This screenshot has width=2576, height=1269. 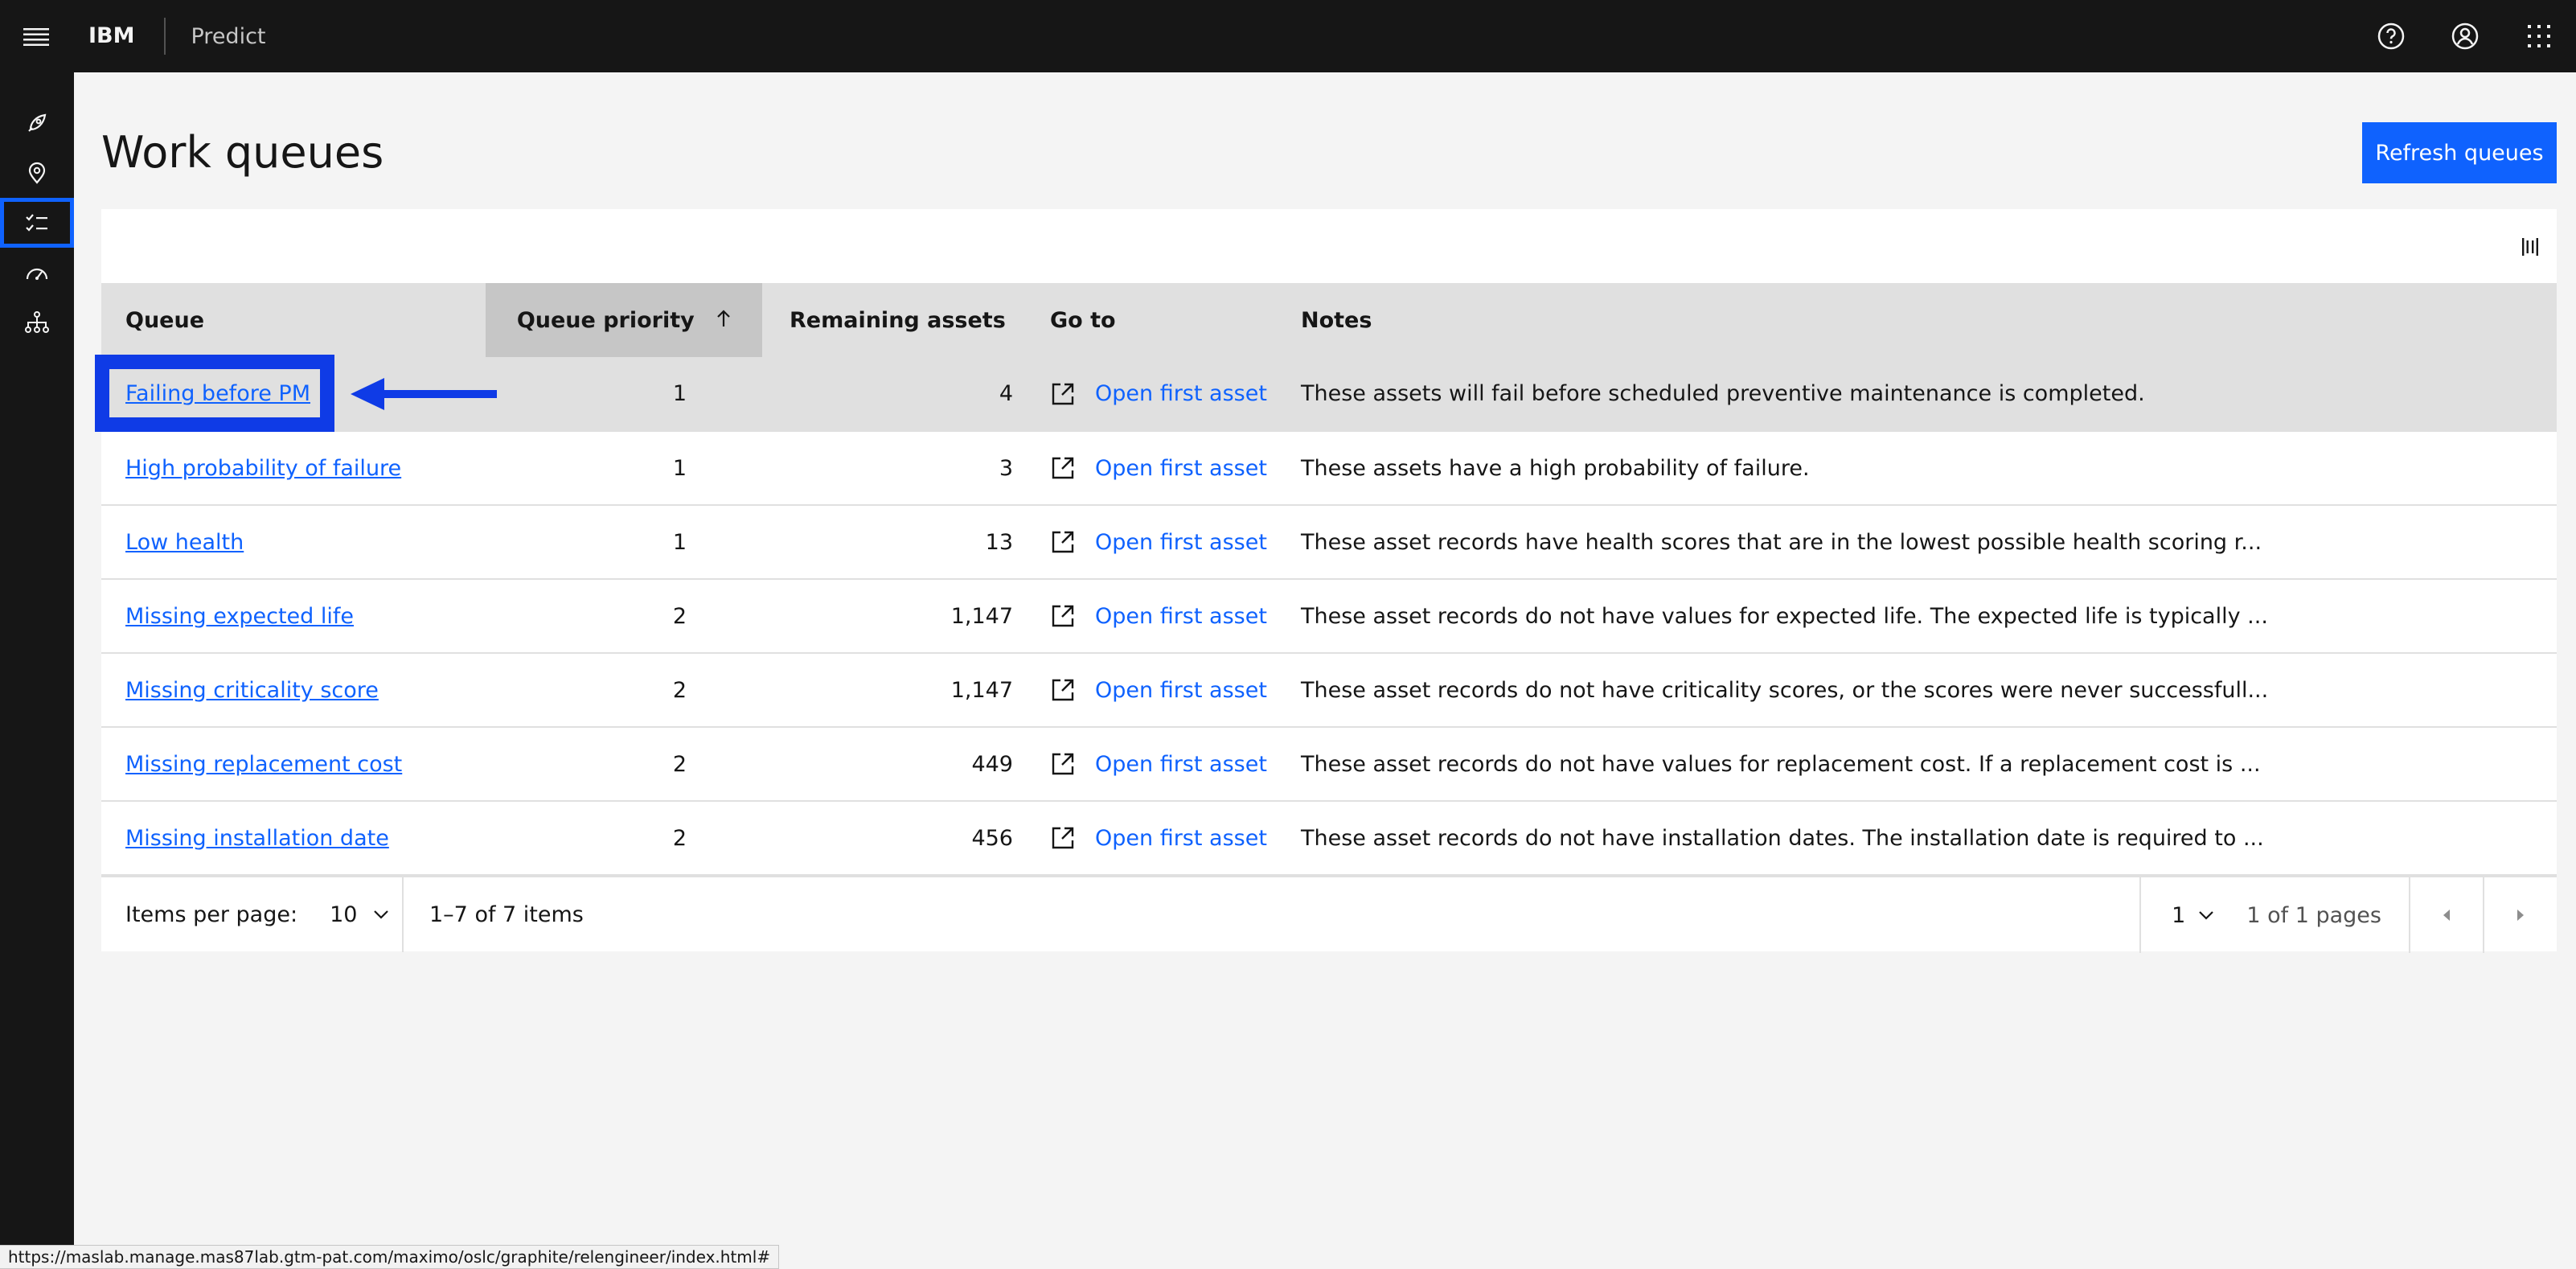 I want to click on product-name: Predict, so click(x=229, y=36).